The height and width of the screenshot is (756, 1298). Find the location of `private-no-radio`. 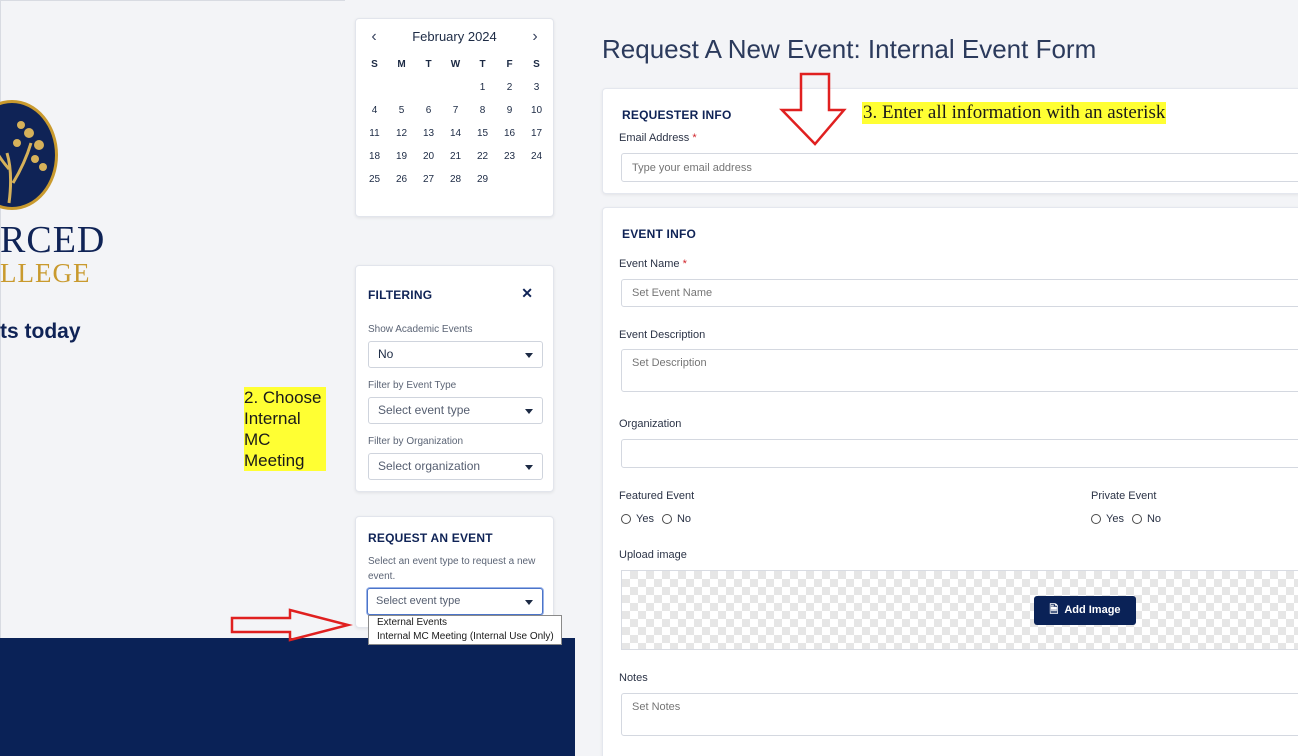

private-no-radio is located at coordinates (1136, 519).